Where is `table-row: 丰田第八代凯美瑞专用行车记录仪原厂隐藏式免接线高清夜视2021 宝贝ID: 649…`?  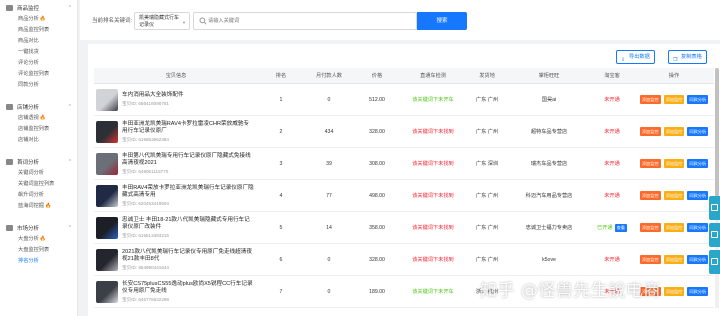
table-row: 丰田第八代凯美瑞专用行车记录仪原厂隐藏式免接线高清夜视2021 宝贝ID: 649… is located at coordinates (404, 164).